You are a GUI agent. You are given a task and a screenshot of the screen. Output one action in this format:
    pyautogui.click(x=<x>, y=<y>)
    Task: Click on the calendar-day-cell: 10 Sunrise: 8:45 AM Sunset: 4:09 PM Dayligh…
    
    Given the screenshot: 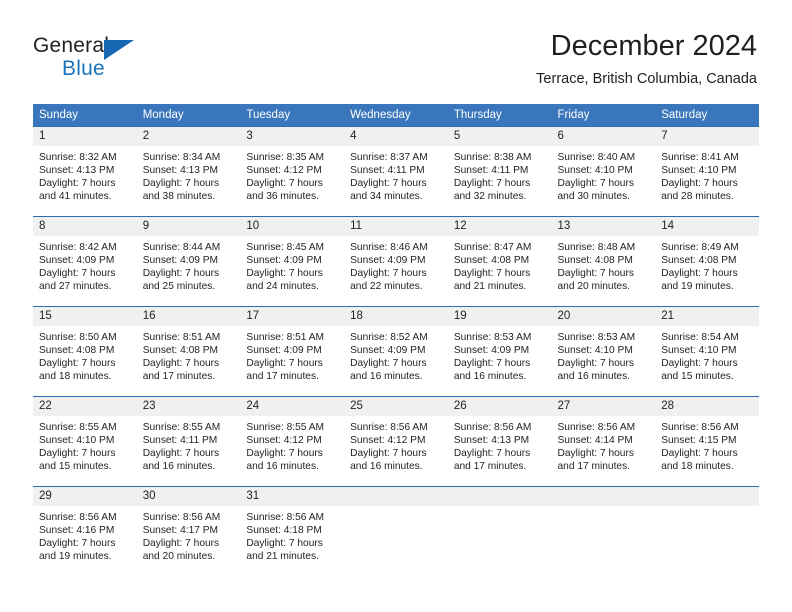 What is the action you would take?
    pyautogui.click(x=292, y=261)
    